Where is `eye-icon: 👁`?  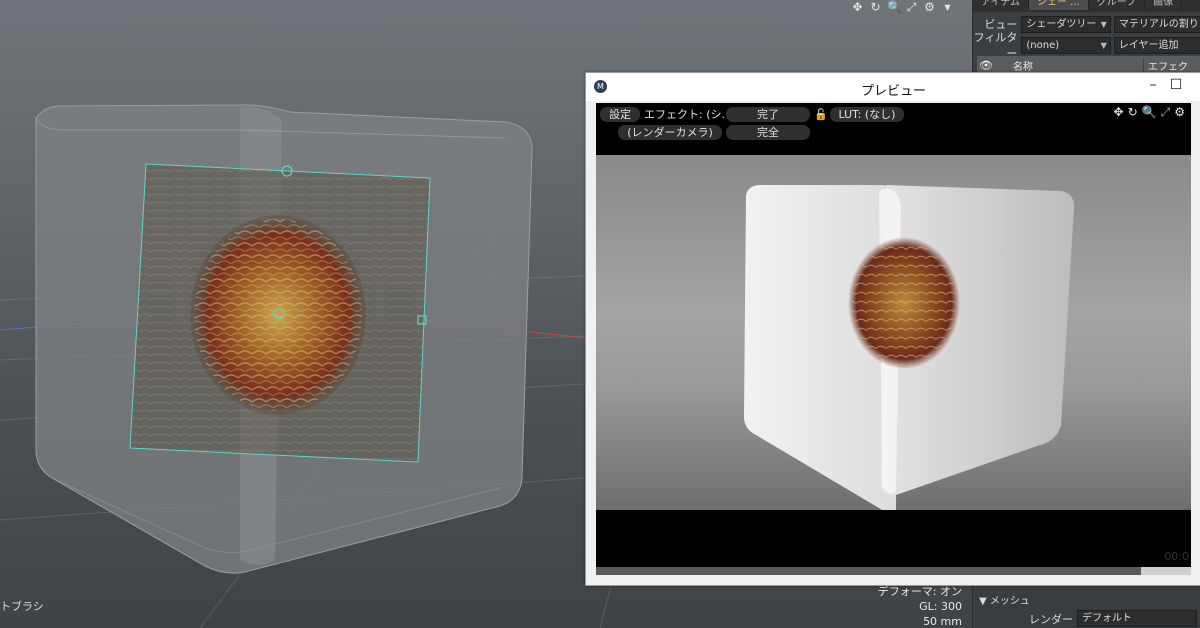 eye-icon: 👁 is located at coordinates (986, 65).